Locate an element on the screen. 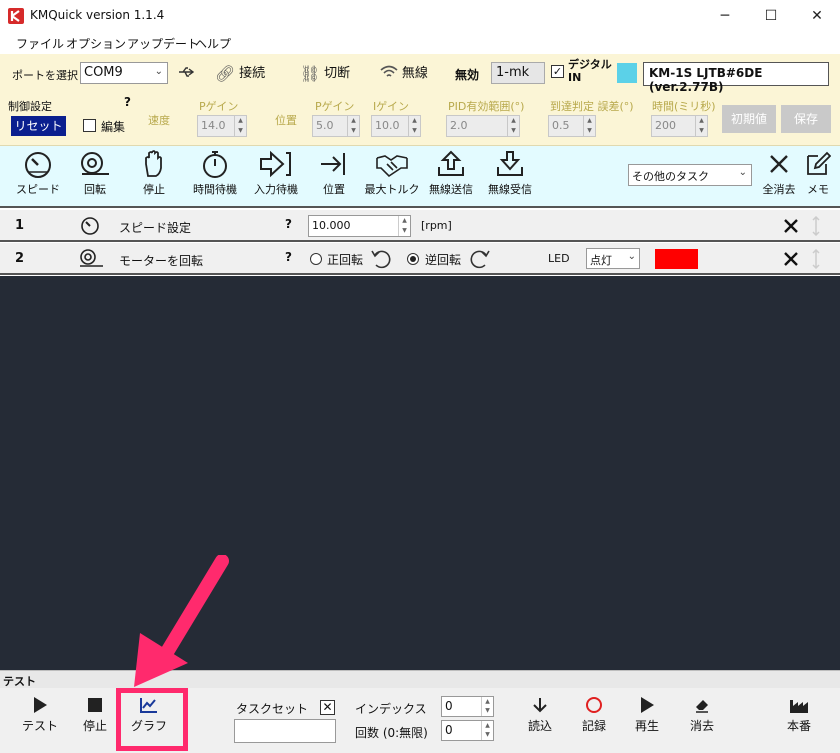 The width and height of the screenshot is (840, 753). speed-value: 10.000 is located at coordinates (331, 225).